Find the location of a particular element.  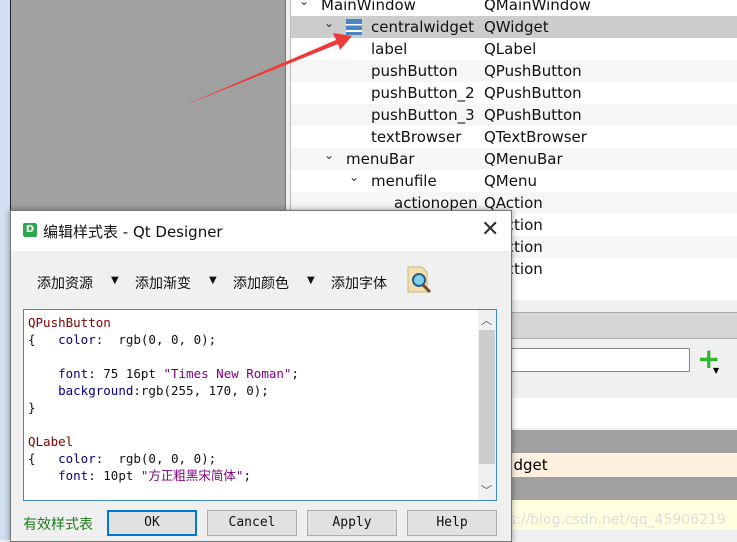

code-token: QPushButton is located at coordinates (69, 322).